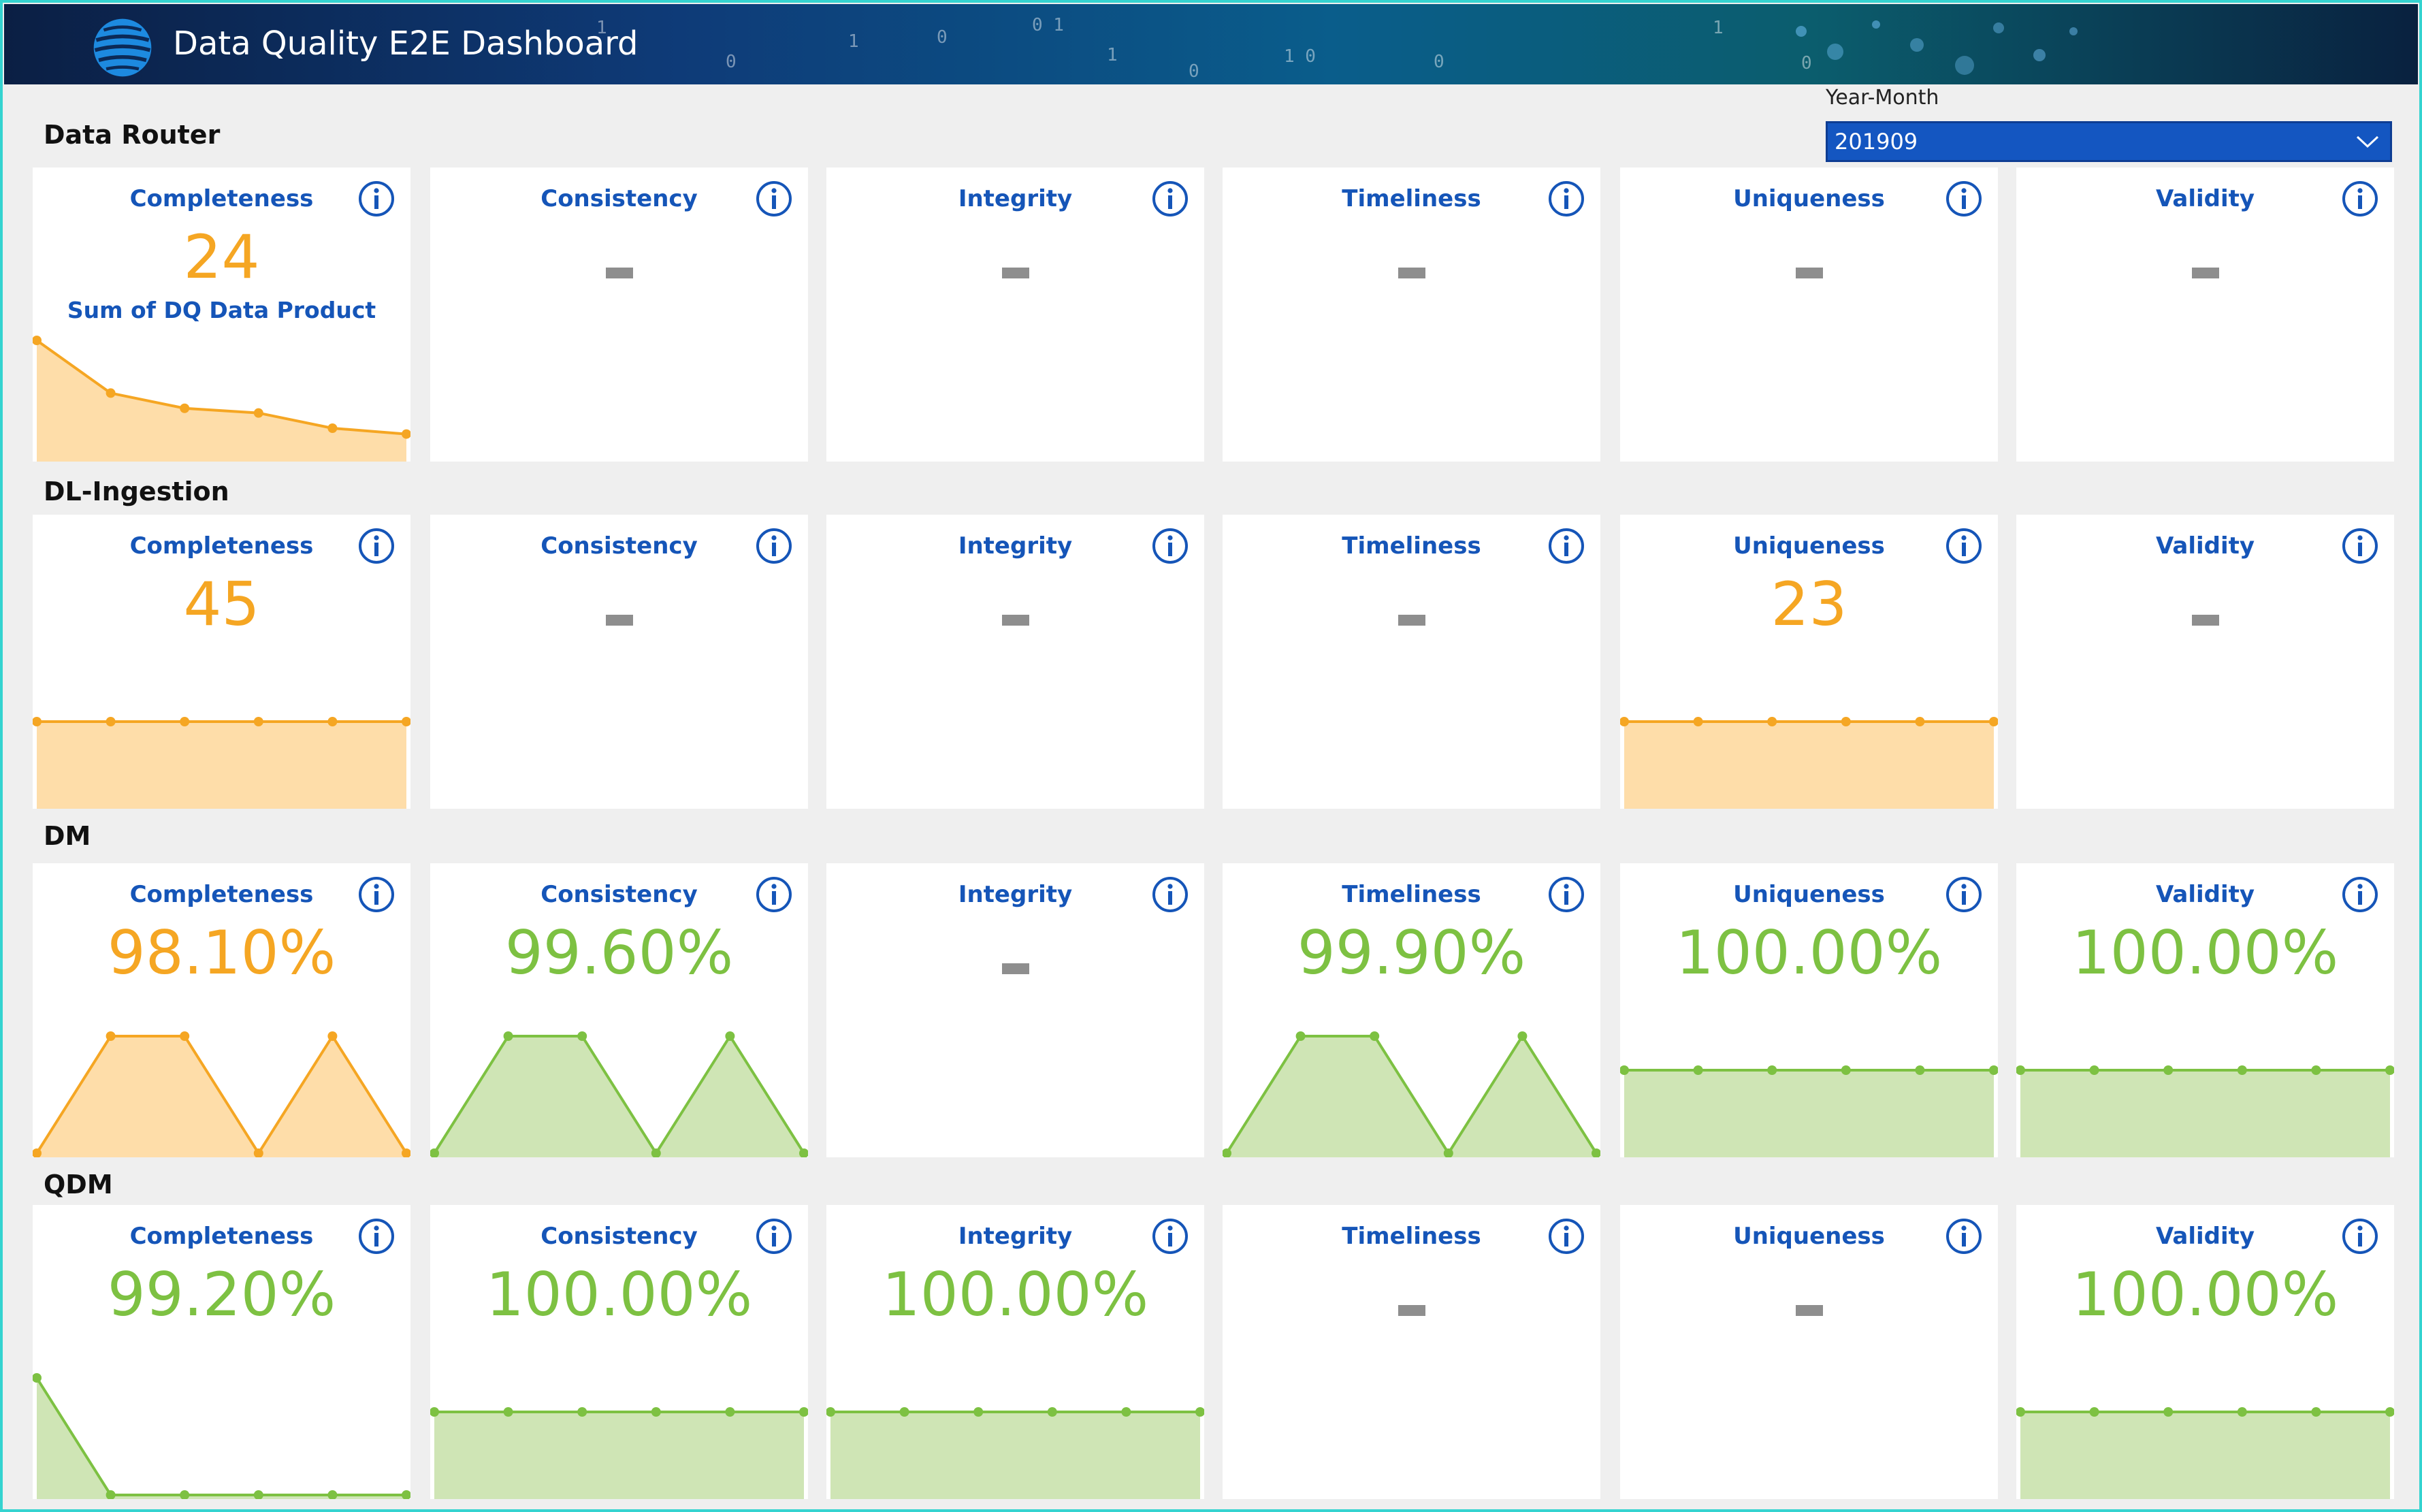  What do you see at coordinates (406, 44) in the screenshot?
I see `app-title: Data Quality E2E Dashboard` at bounding box center [406, 44].